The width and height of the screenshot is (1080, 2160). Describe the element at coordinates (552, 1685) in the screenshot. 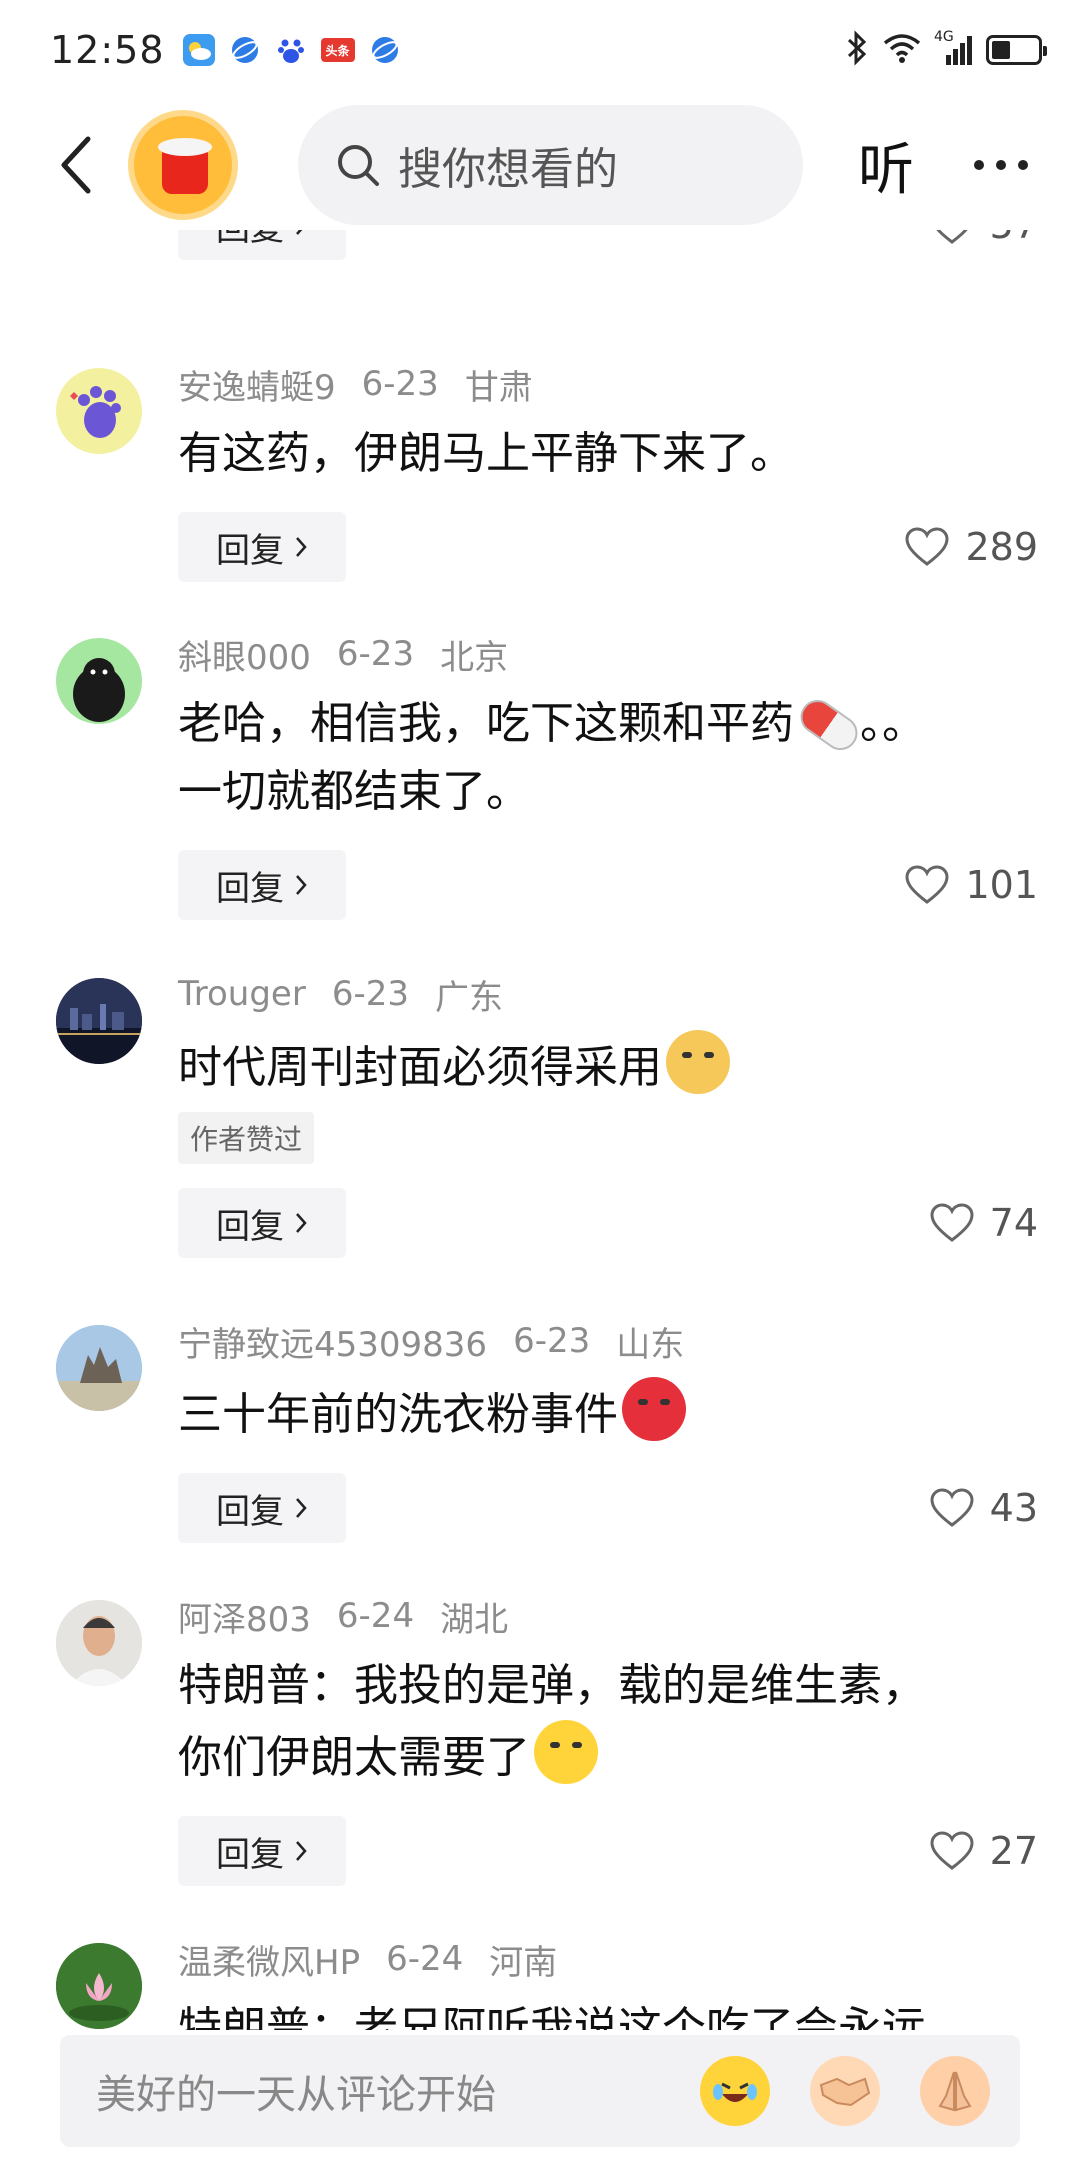

I see `comment-text-line: 特朗普：我投的是弹，载的是维生素，` at that location.